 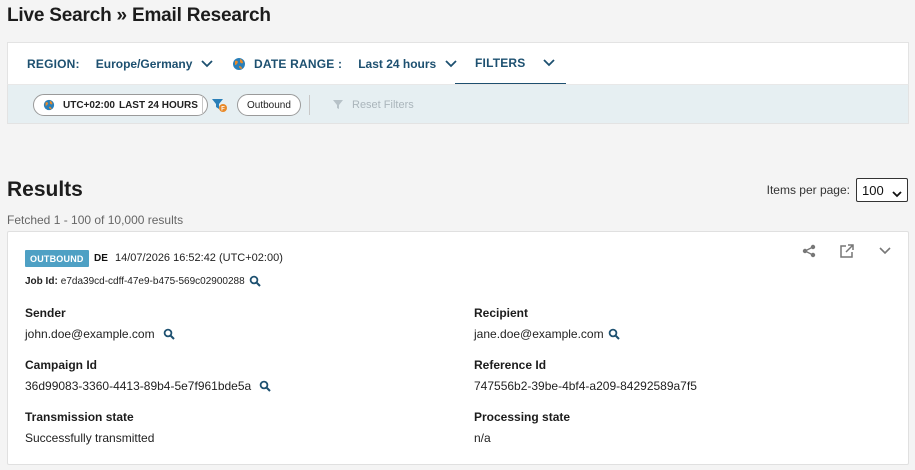 I want to click on country-code: DE, so click(x=101, y=258).